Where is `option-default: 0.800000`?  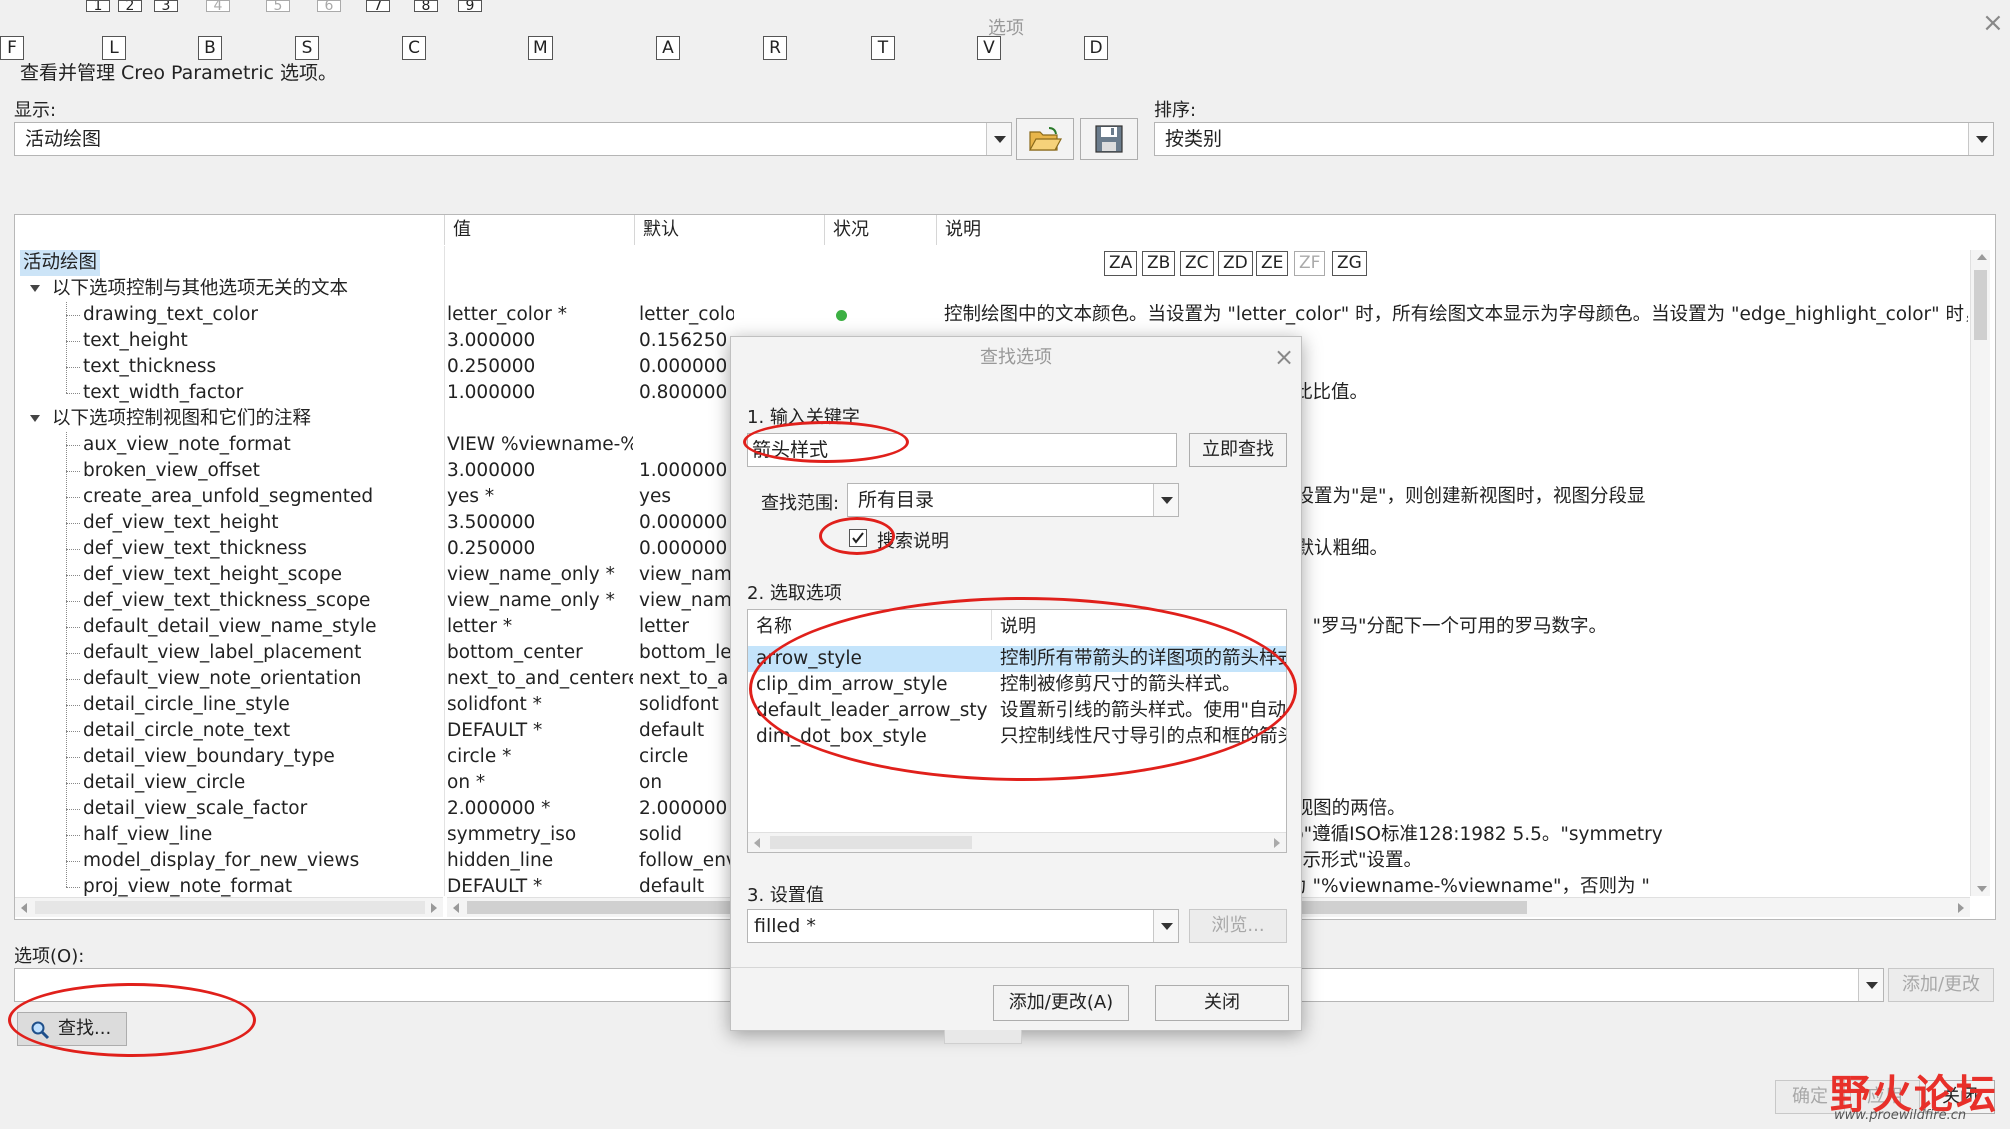
option-default: 0.800000 is located at coordinates (683, 392).